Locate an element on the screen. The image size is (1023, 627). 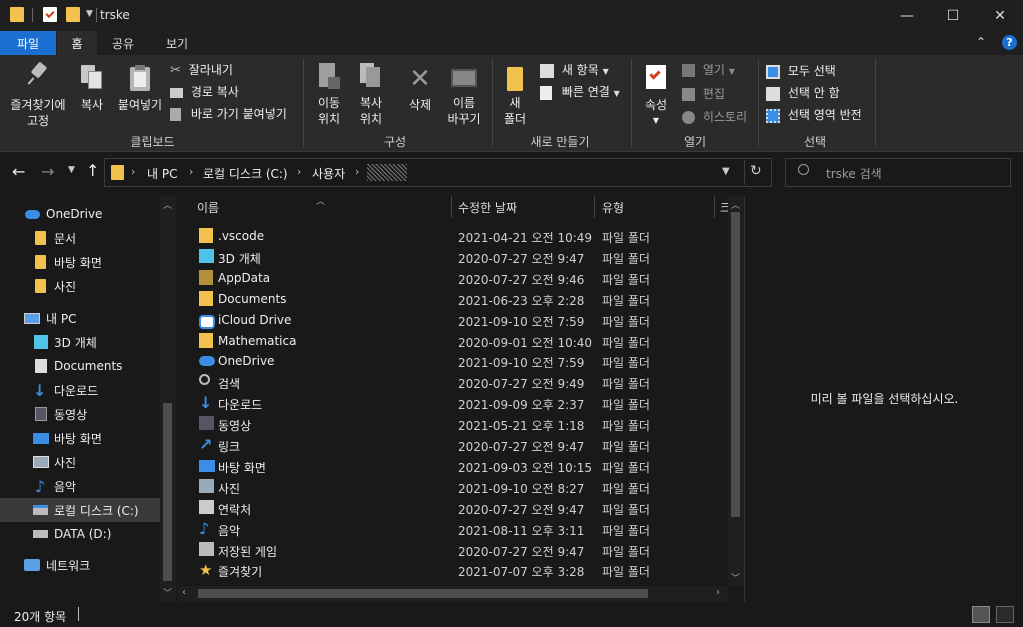
nav-item-videos: 동영상 is located at coordinates (80, 414).